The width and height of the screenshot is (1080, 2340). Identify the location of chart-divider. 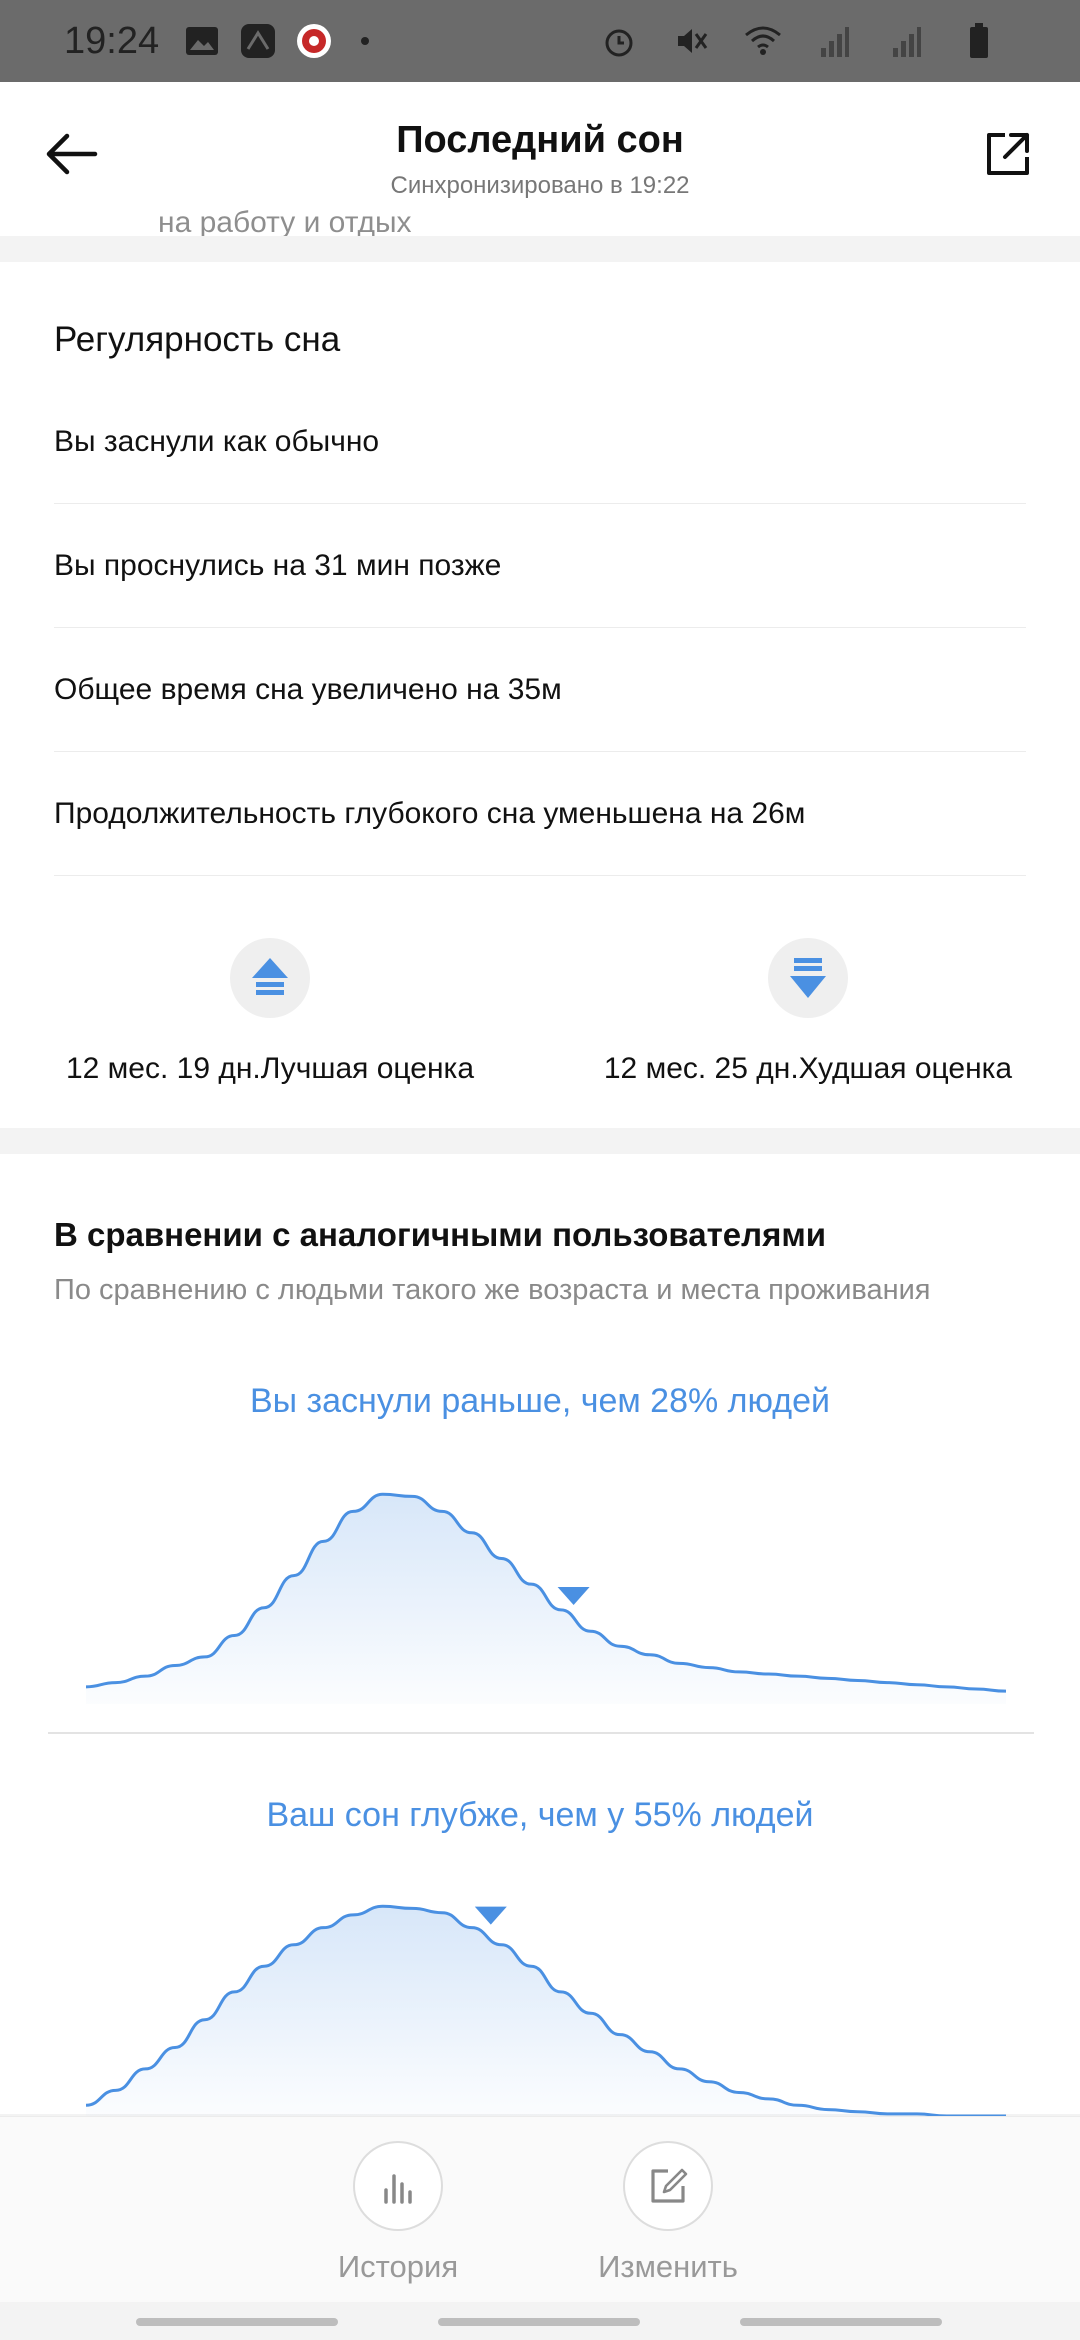
(541, 1733).